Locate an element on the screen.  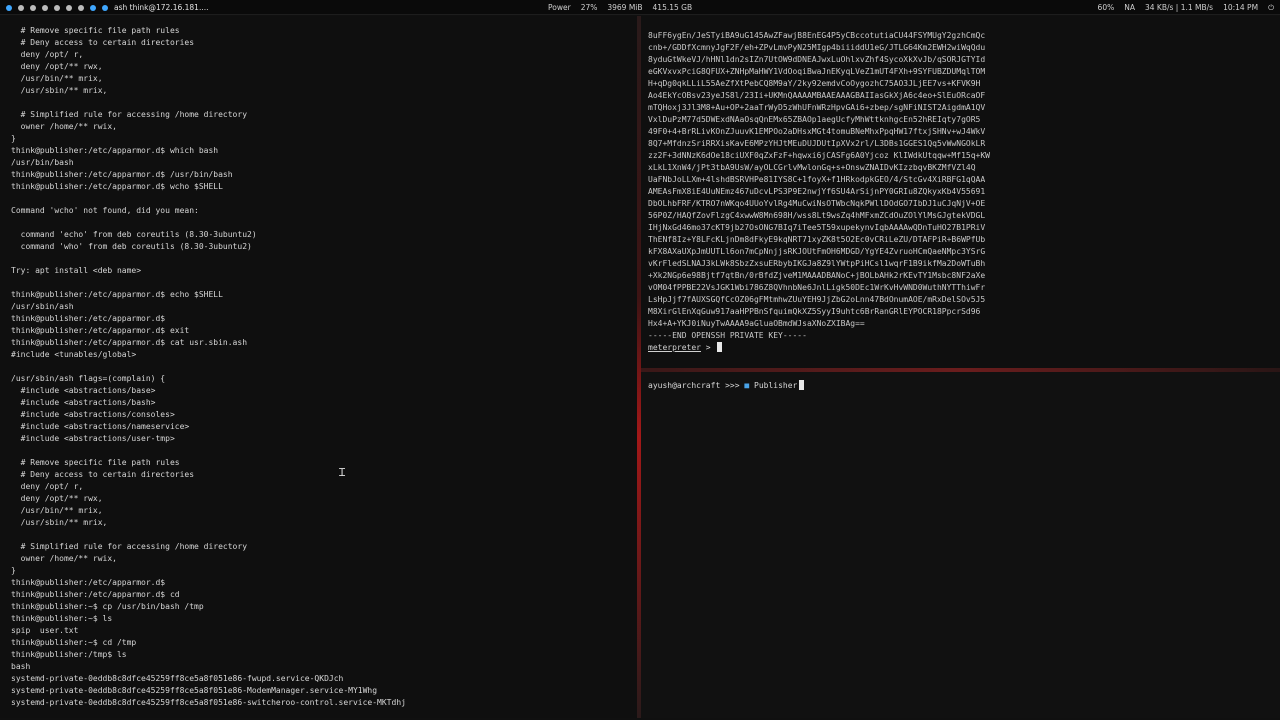
terminal-line: think@publisher:~$ cd /tmp is located at coordinates (74, 642).